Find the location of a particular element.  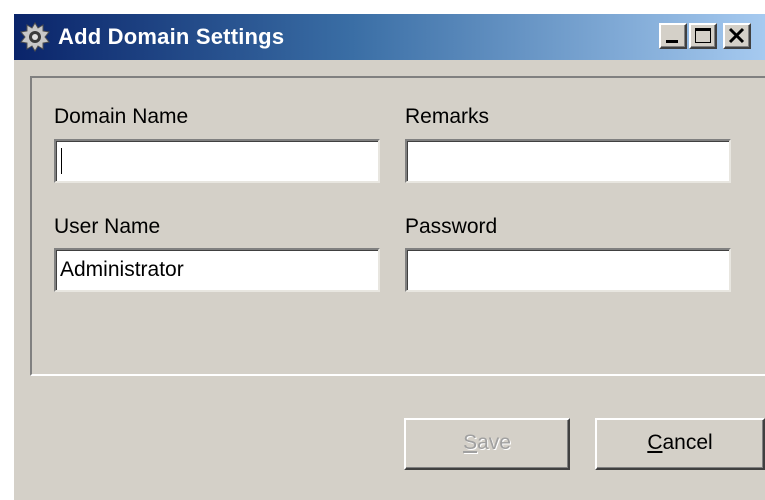

close-button is located at coordinates (737, 36).